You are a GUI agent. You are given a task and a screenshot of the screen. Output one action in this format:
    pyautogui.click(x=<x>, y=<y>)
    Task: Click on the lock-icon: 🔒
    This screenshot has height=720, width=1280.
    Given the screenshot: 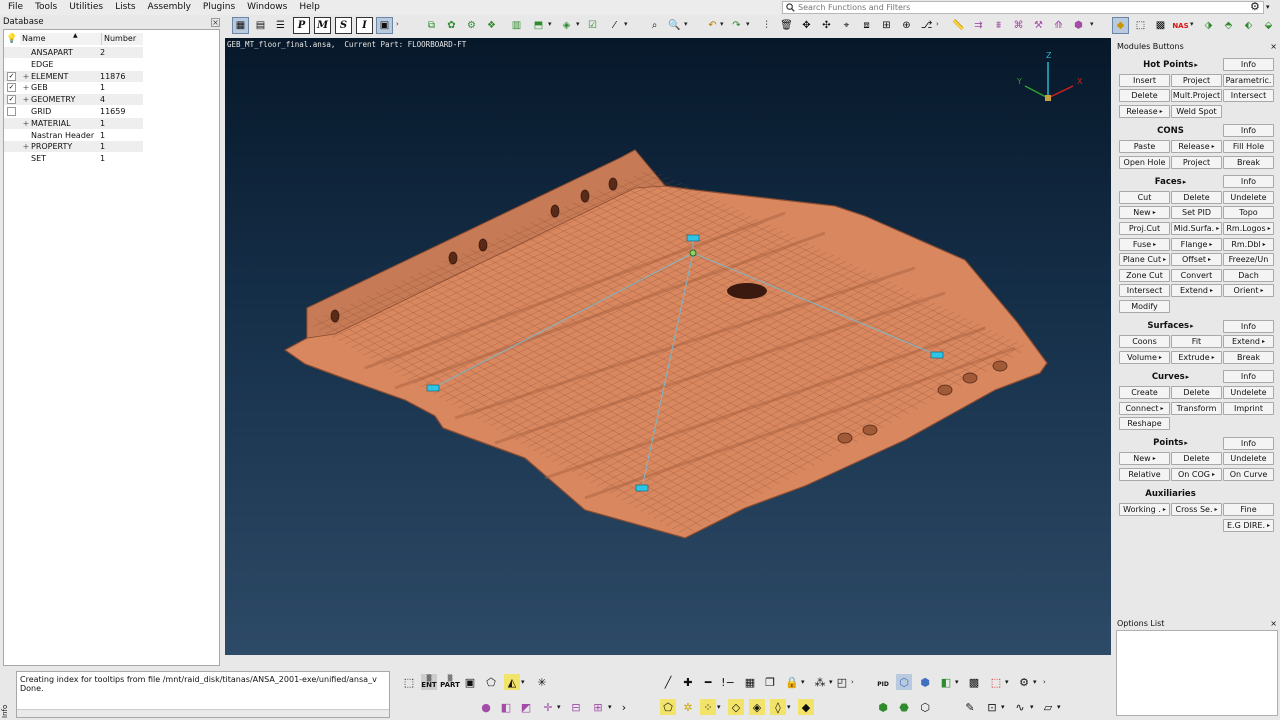 What is the action you would take?
    pyautogui.click(x=792, y=682)
    